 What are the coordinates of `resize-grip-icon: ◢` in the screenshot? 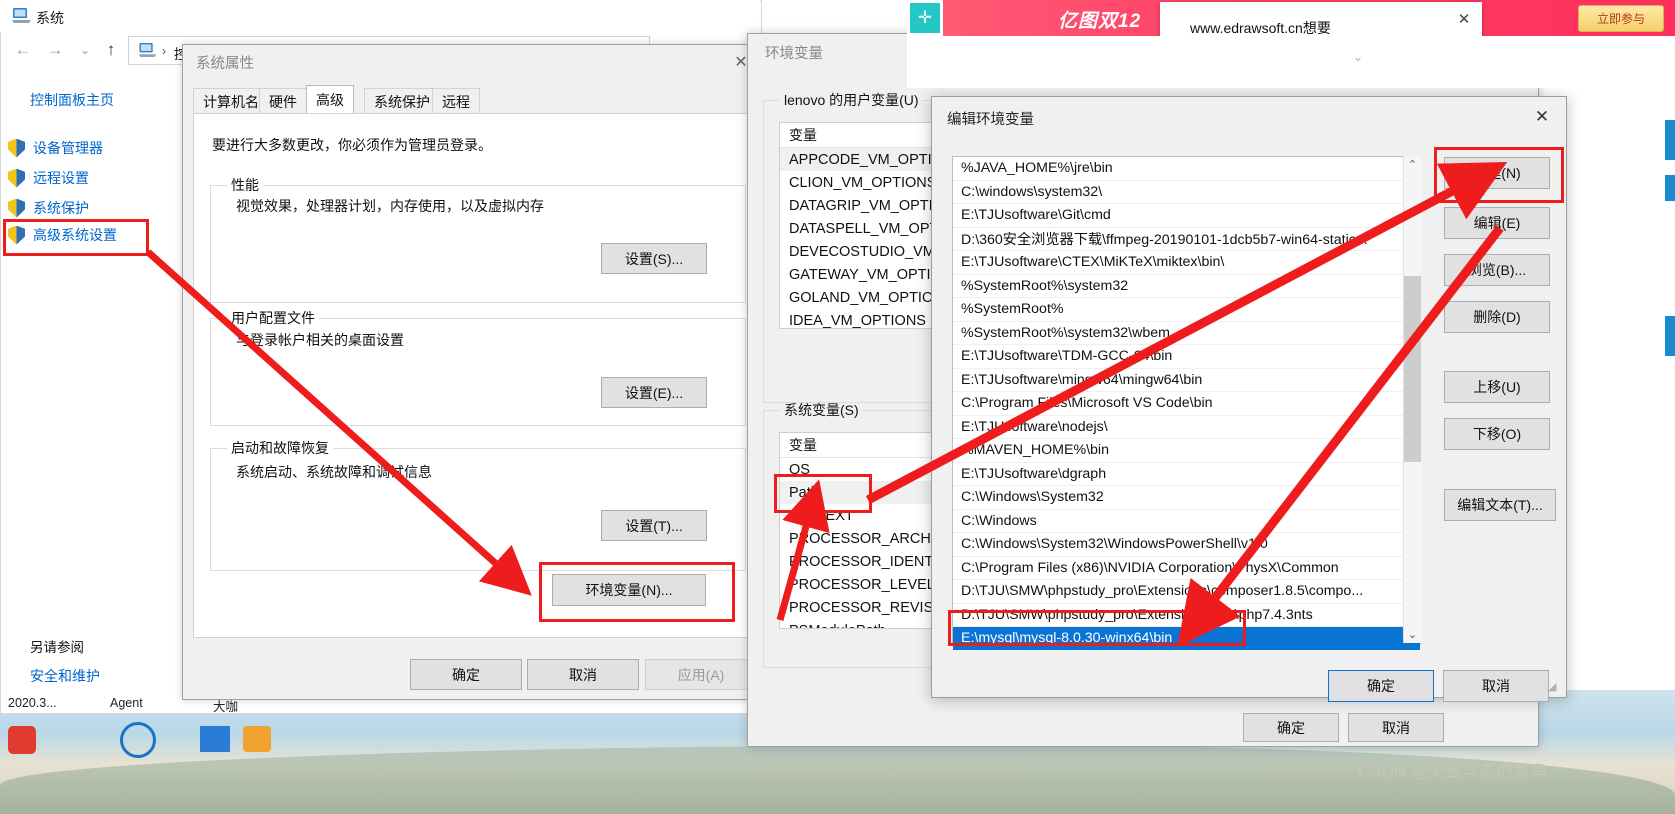 It's located at (1552, 686).